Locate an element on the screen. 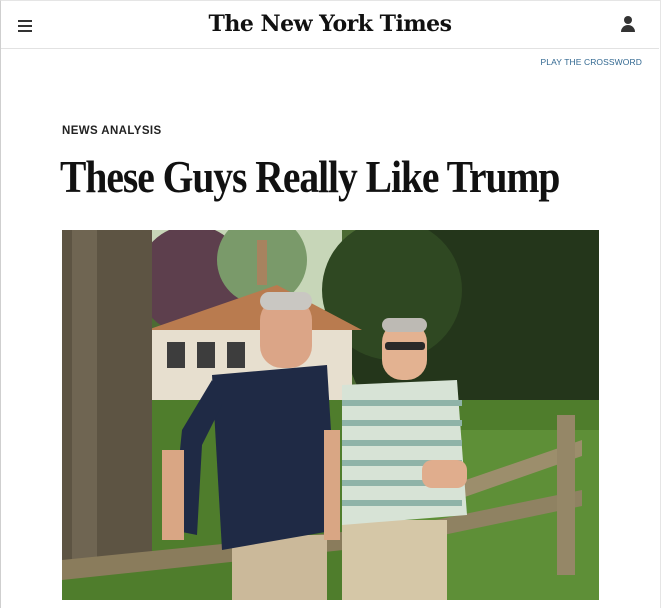  article-kicker: NEWS ANALYSIS is located at coordinates (112, 131).